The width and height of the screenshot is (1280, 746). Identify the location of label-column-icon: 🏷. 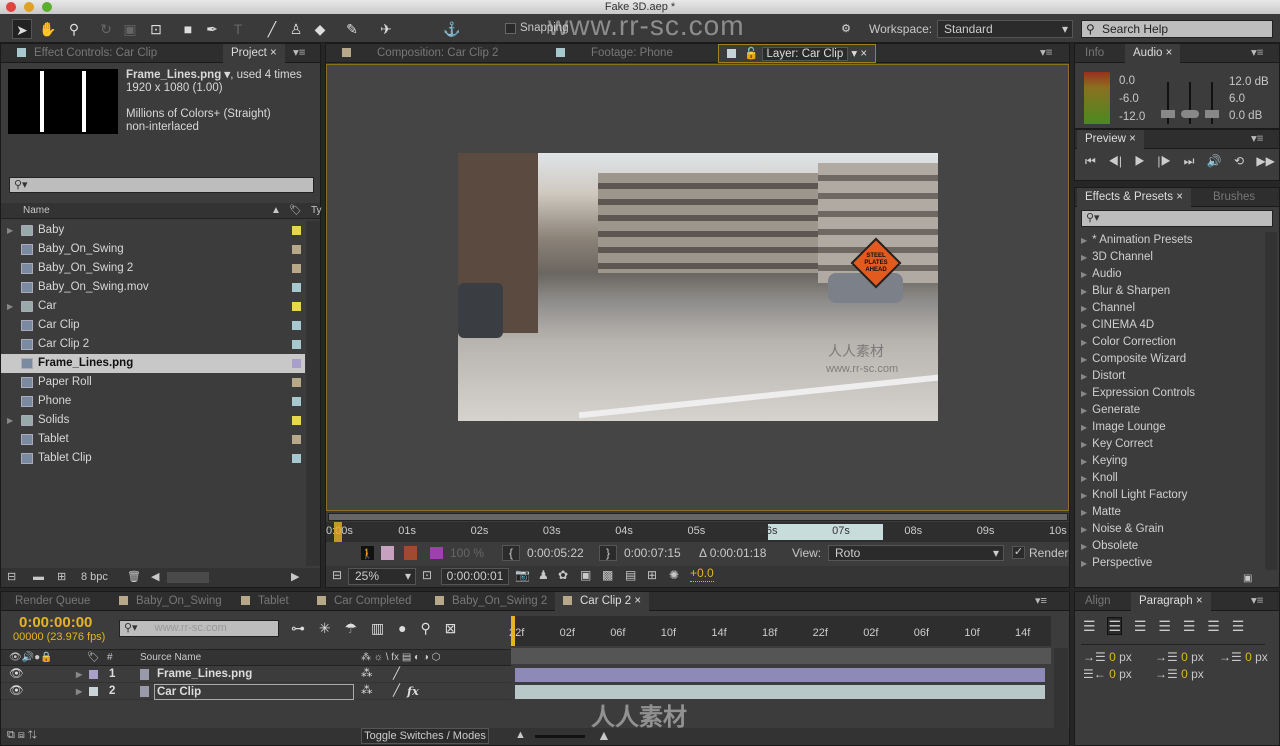
(93, 657).